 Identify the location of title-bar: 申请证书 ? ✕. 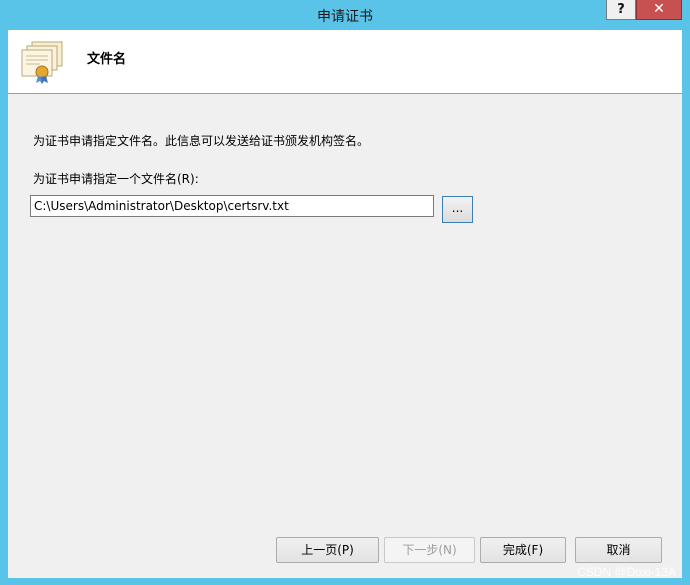
(345, 15).